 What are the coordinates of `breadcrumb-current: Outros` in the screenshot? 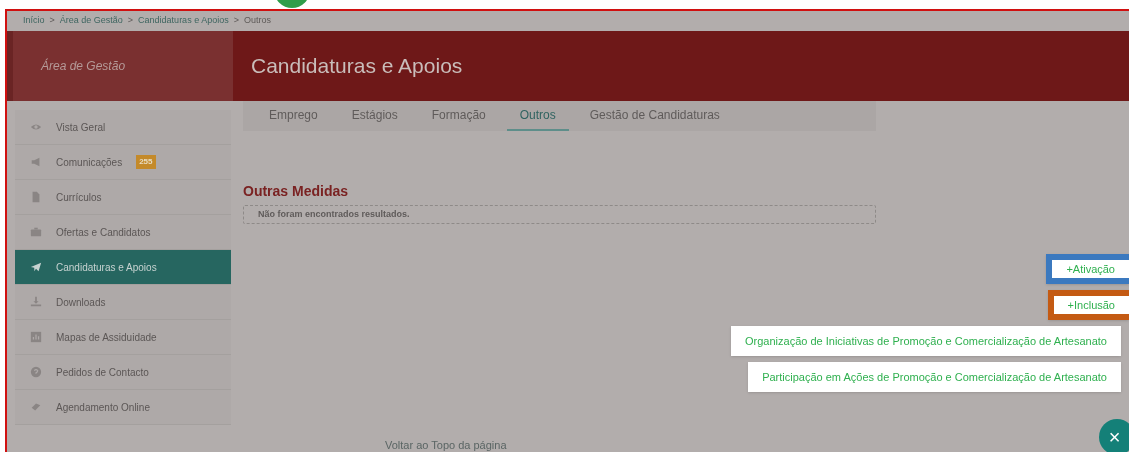 It's located at (257, 21).